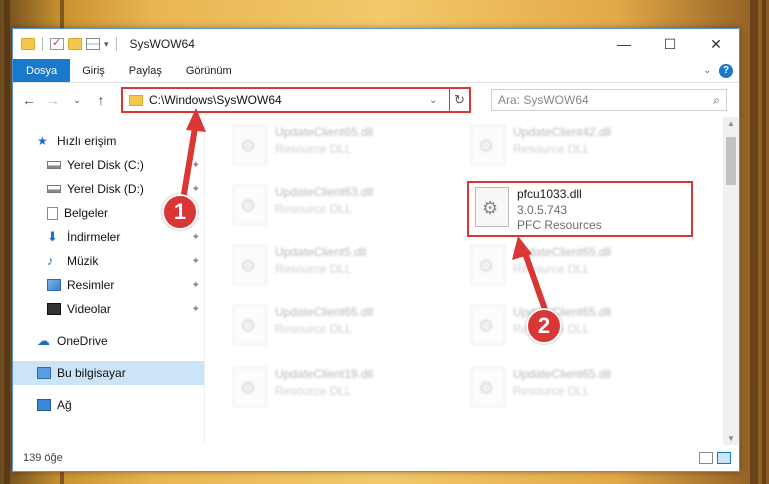 This screenshot has height=484, width=769. Describe the element at coordinates (324, 192) in the screenshot. I see `file-name: UpdateClient63.dll` at that location.